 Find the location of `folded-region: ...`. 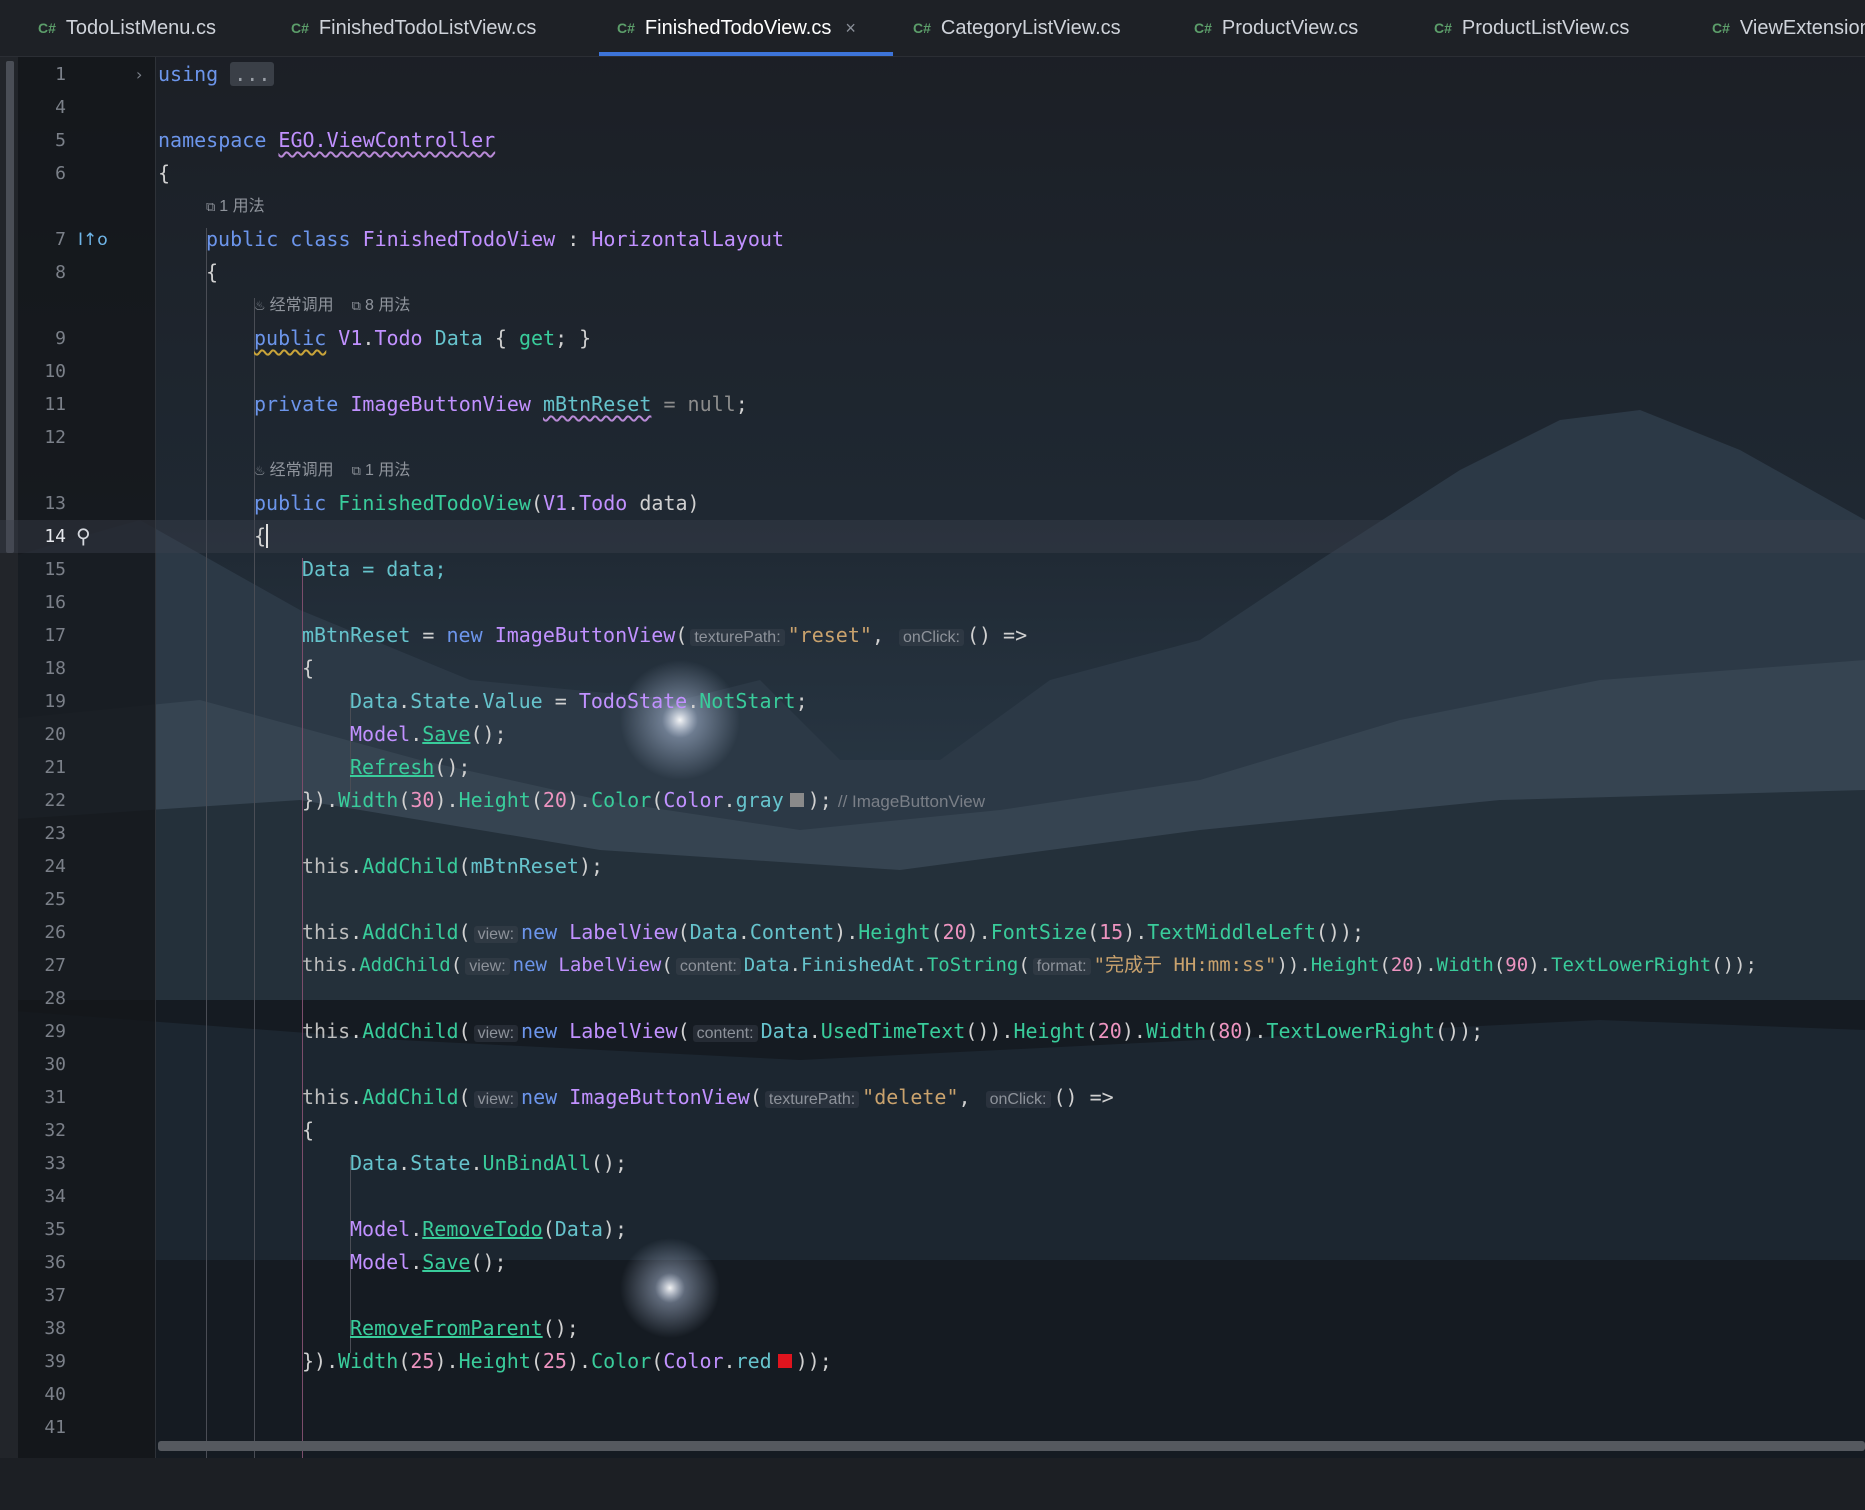

folded-region: ... is located at coordinates (252, 74).